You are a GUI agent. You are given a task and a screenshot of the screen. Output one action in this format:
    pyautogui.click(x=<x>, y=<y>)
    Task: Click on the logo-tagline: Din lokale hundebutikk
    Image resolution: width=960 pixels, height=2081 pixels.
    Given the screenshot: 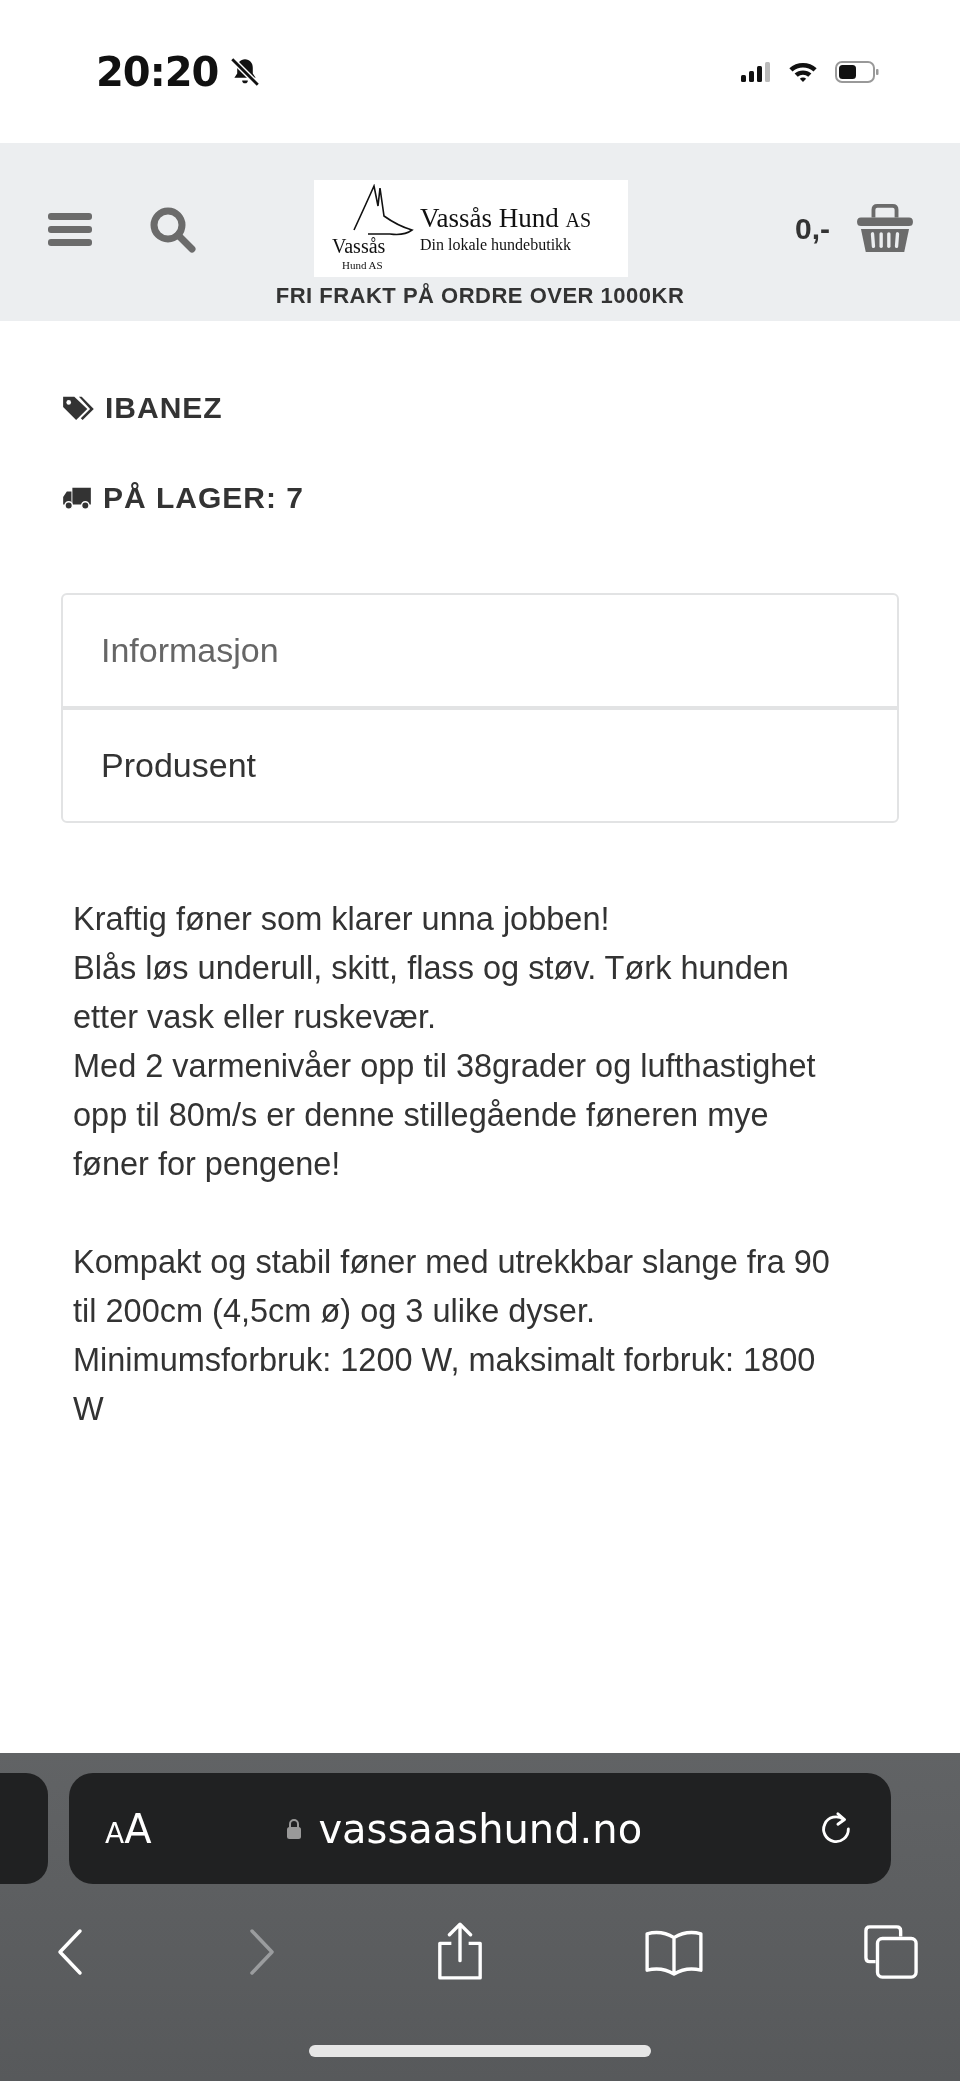 What is the action you would take?
    pyautogui.click(x=496, y=245)
    